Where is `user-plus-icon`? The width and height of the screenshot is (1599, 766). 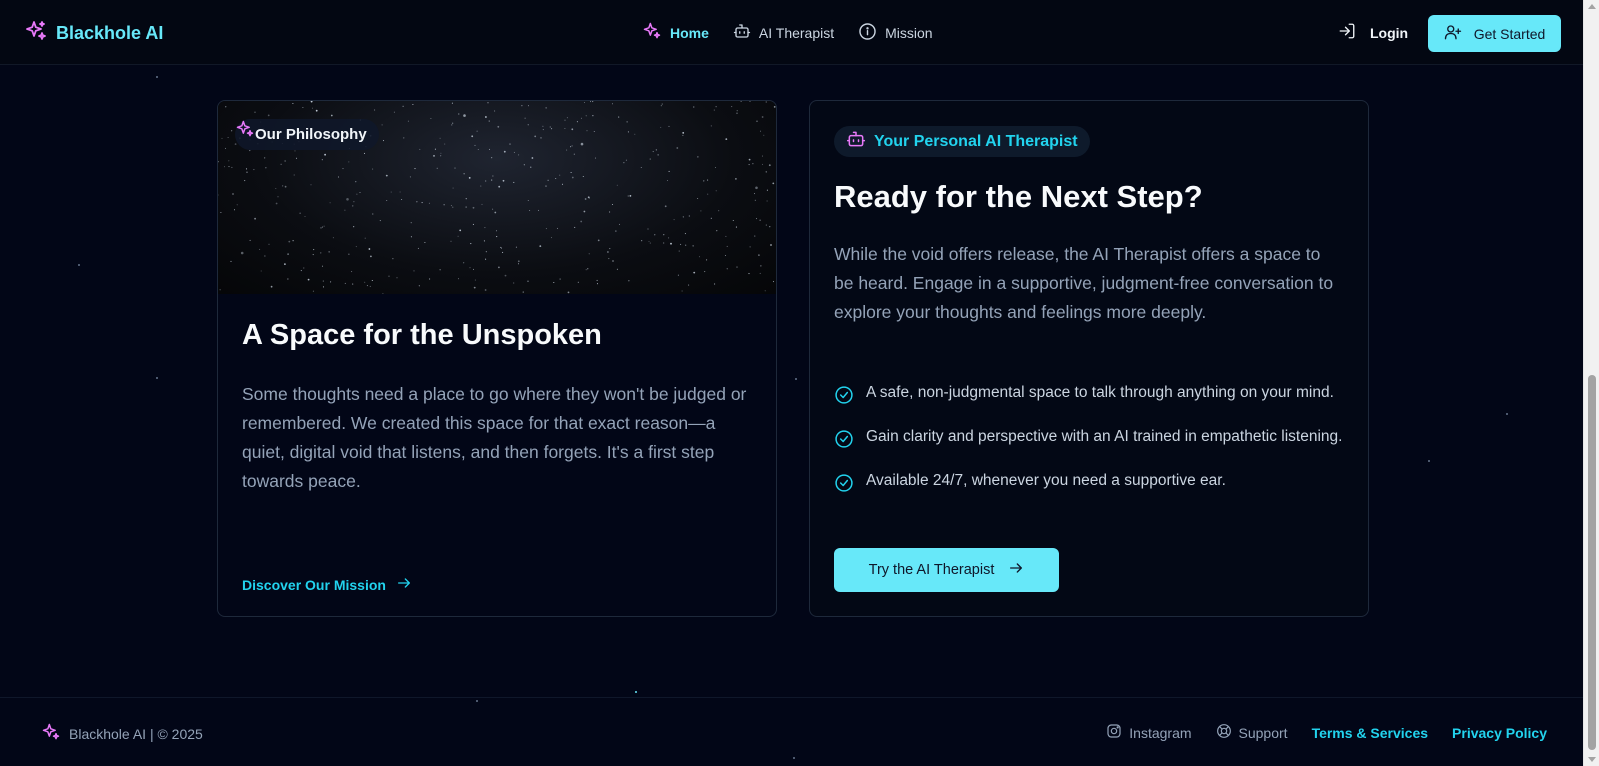 user-plus-icon is located at coordinates (1453, 33).